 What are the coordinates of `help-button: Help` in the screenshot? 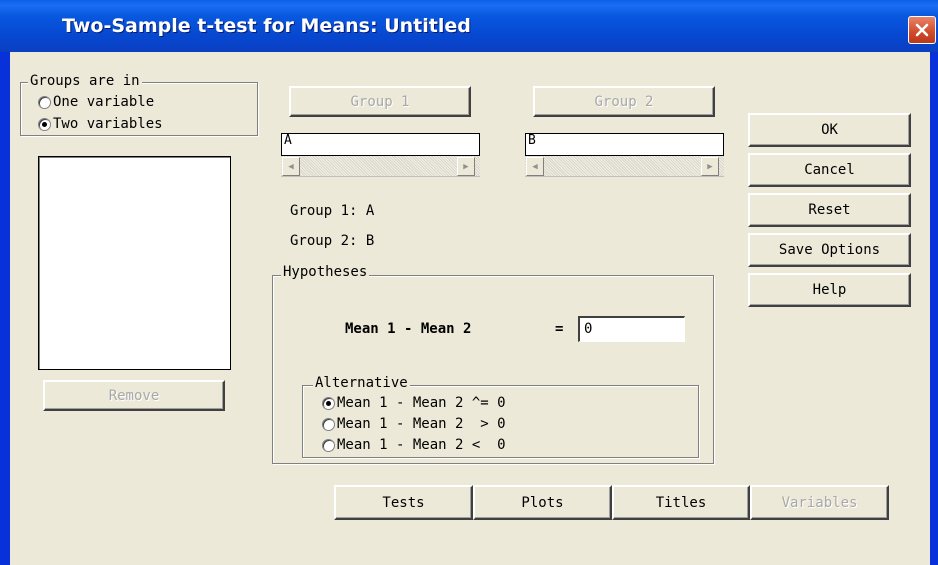 It's located at (829, 290).